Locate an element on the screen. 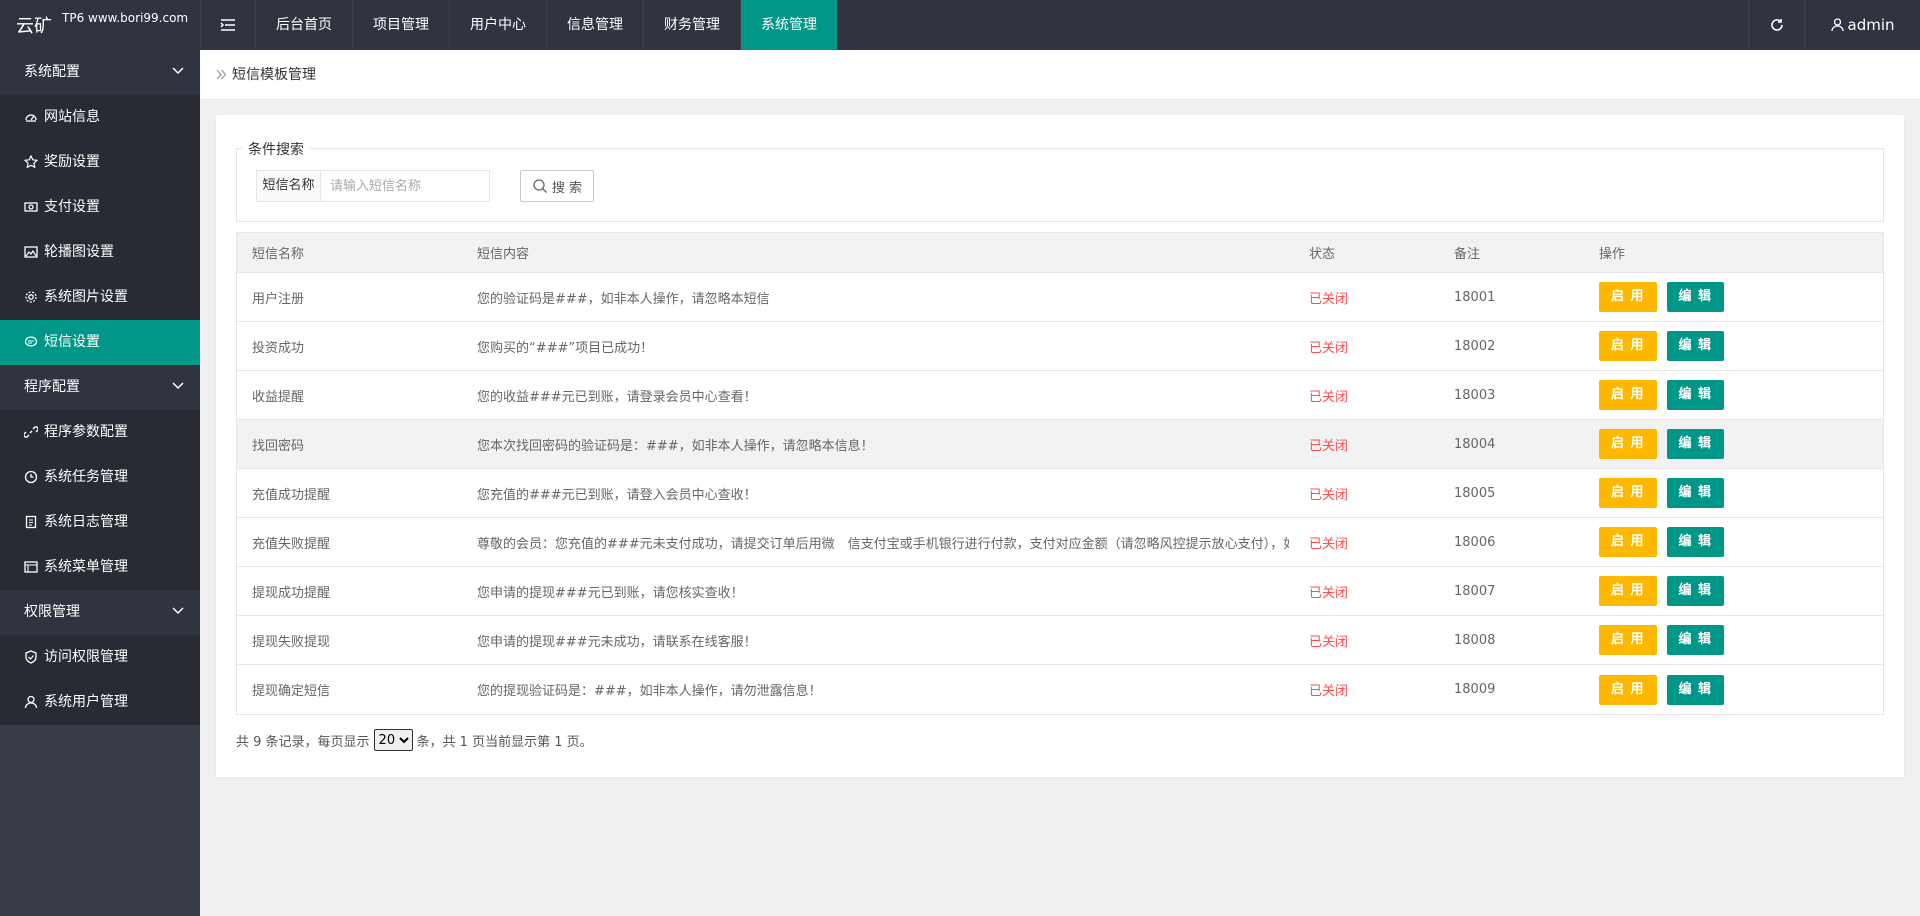  nav-info: 信息管理 is located at coordinates (595, 25).